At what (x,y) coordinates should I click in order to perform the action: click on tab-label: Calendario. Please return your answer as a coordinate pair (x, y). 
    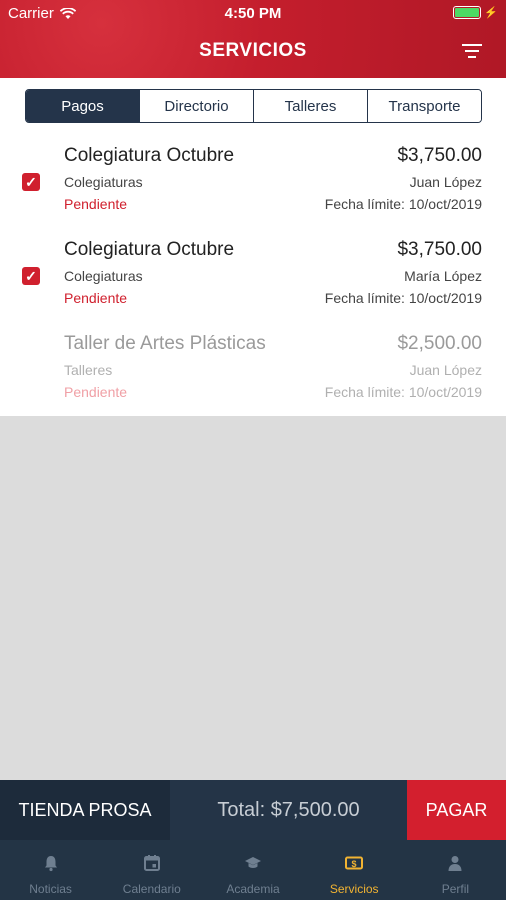
    Looking at the image, I should click on (151, 889).